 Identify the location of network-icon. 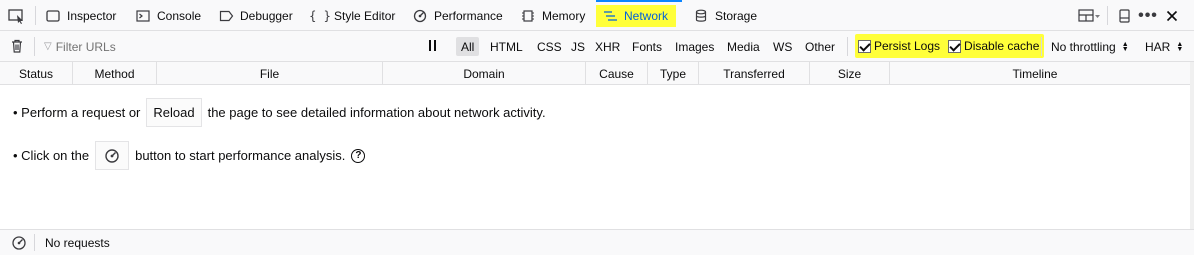
(610, 16).